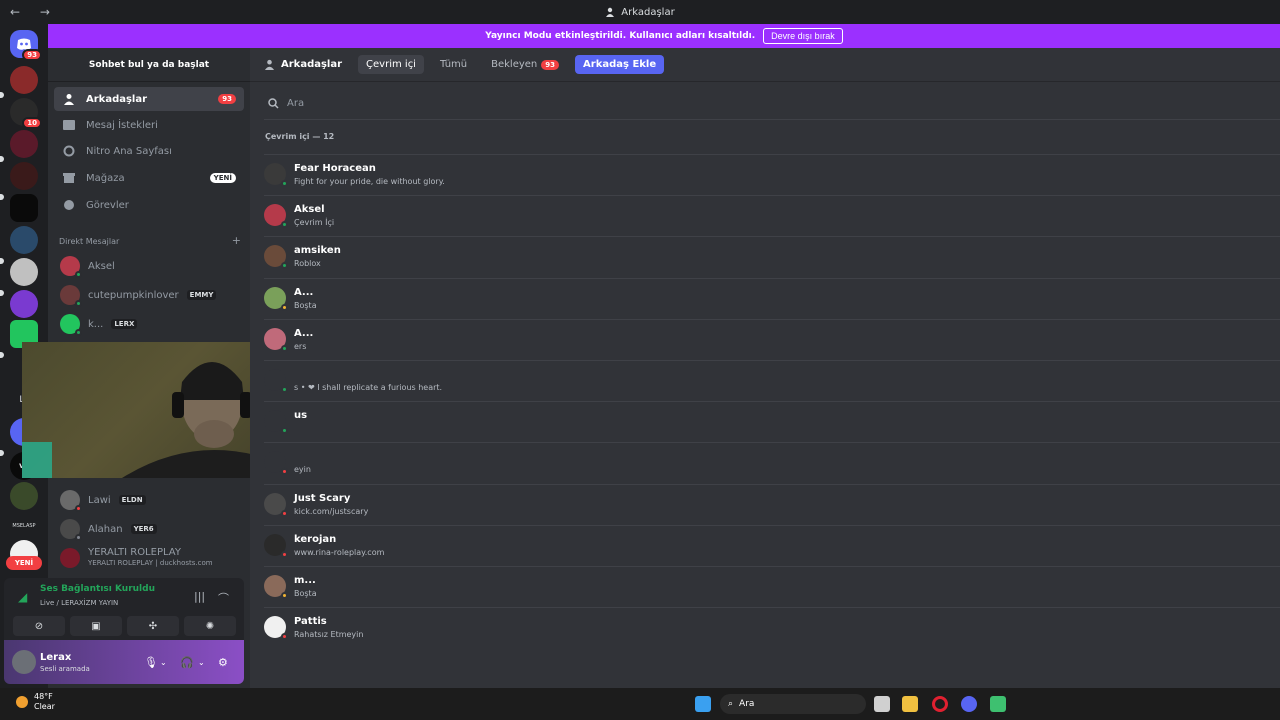 This screenshot has width=1280, height=720. I want to click on friend-row: s • ❤ I shall replicate a furious heart., so click(772, 380).